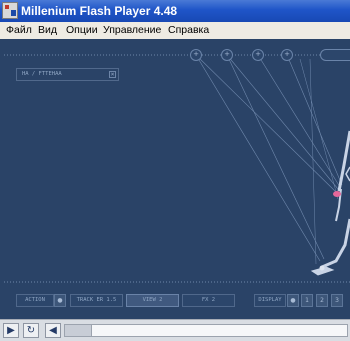 This screenshot has width=350, height=341. I want to click on play-icon: ▶, so click(11, 330).